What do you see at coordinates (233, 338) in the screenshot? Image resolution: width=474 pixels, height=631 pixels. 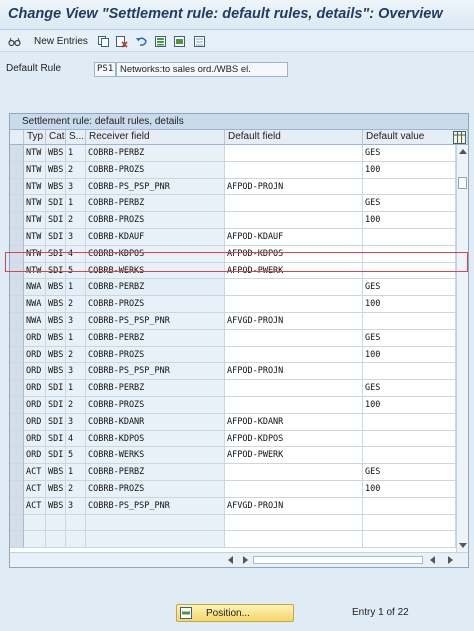 I see `table-row: ORD WBS 1 COBRB-PERBZ GES` at bounding box center [233, 338].